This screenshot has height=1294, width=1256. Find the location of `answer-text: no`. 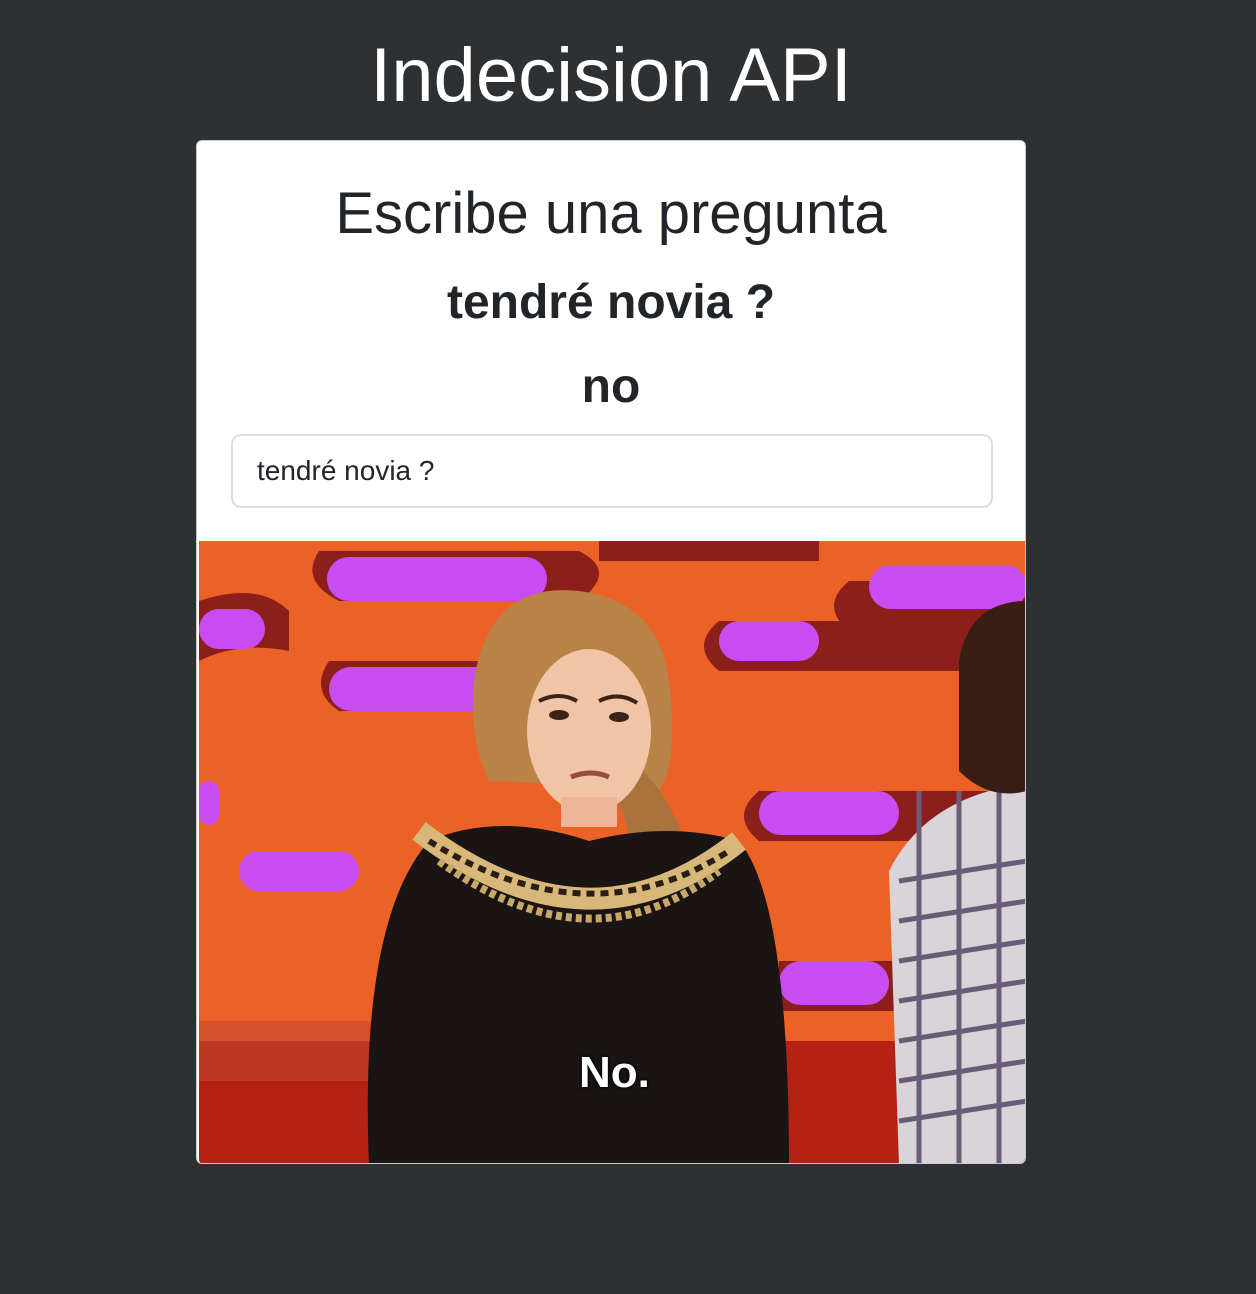

answer-text: no is located at coordinates (611, 386).